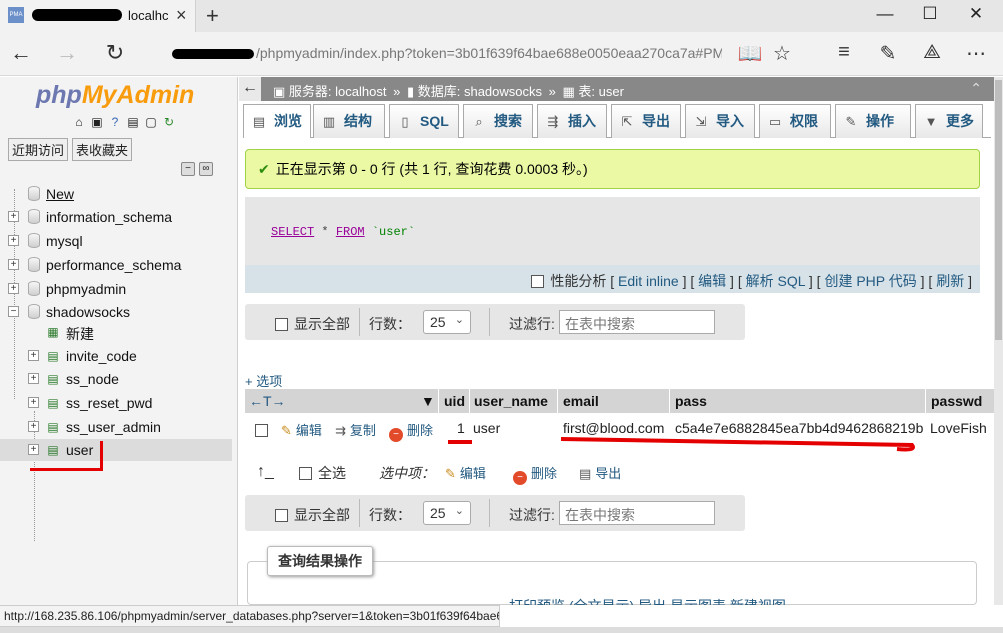 The height and width of the screenshot is (633, 1003). Describe the element at coordinates (301, 429) in the screenshot. I see `row-edit-action: ✎ 编辑` at that location.